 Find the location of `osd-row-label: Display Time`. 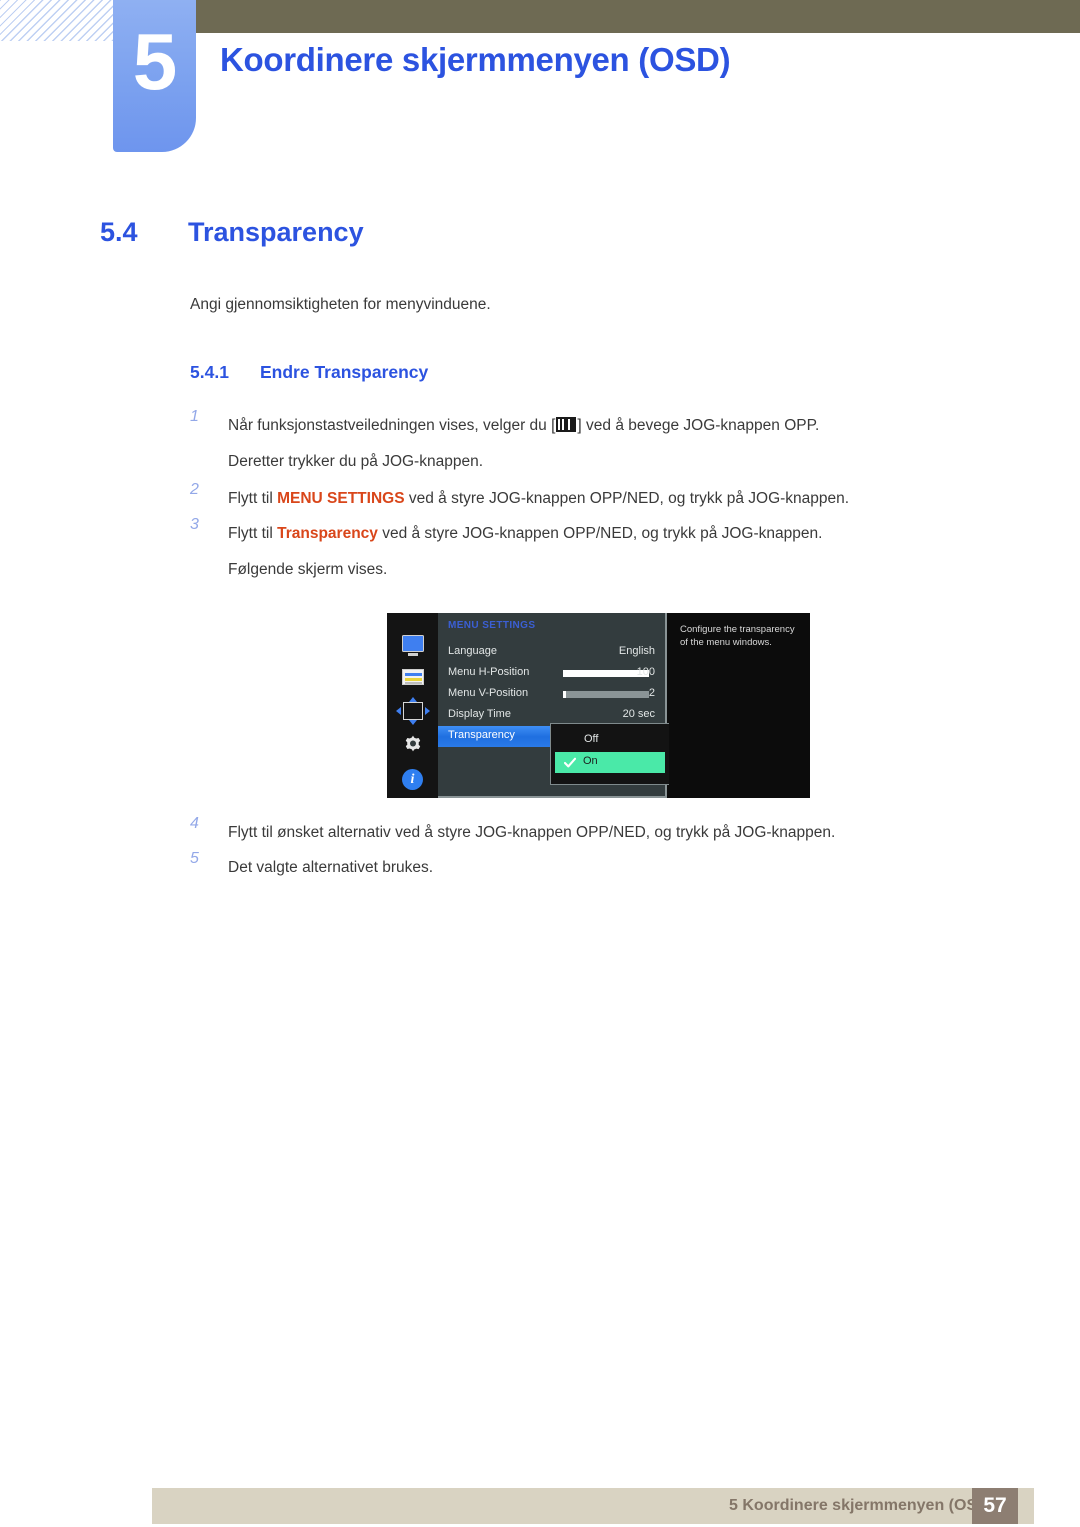

osd-row-label: Display Time is located at coordinates (479, 714).